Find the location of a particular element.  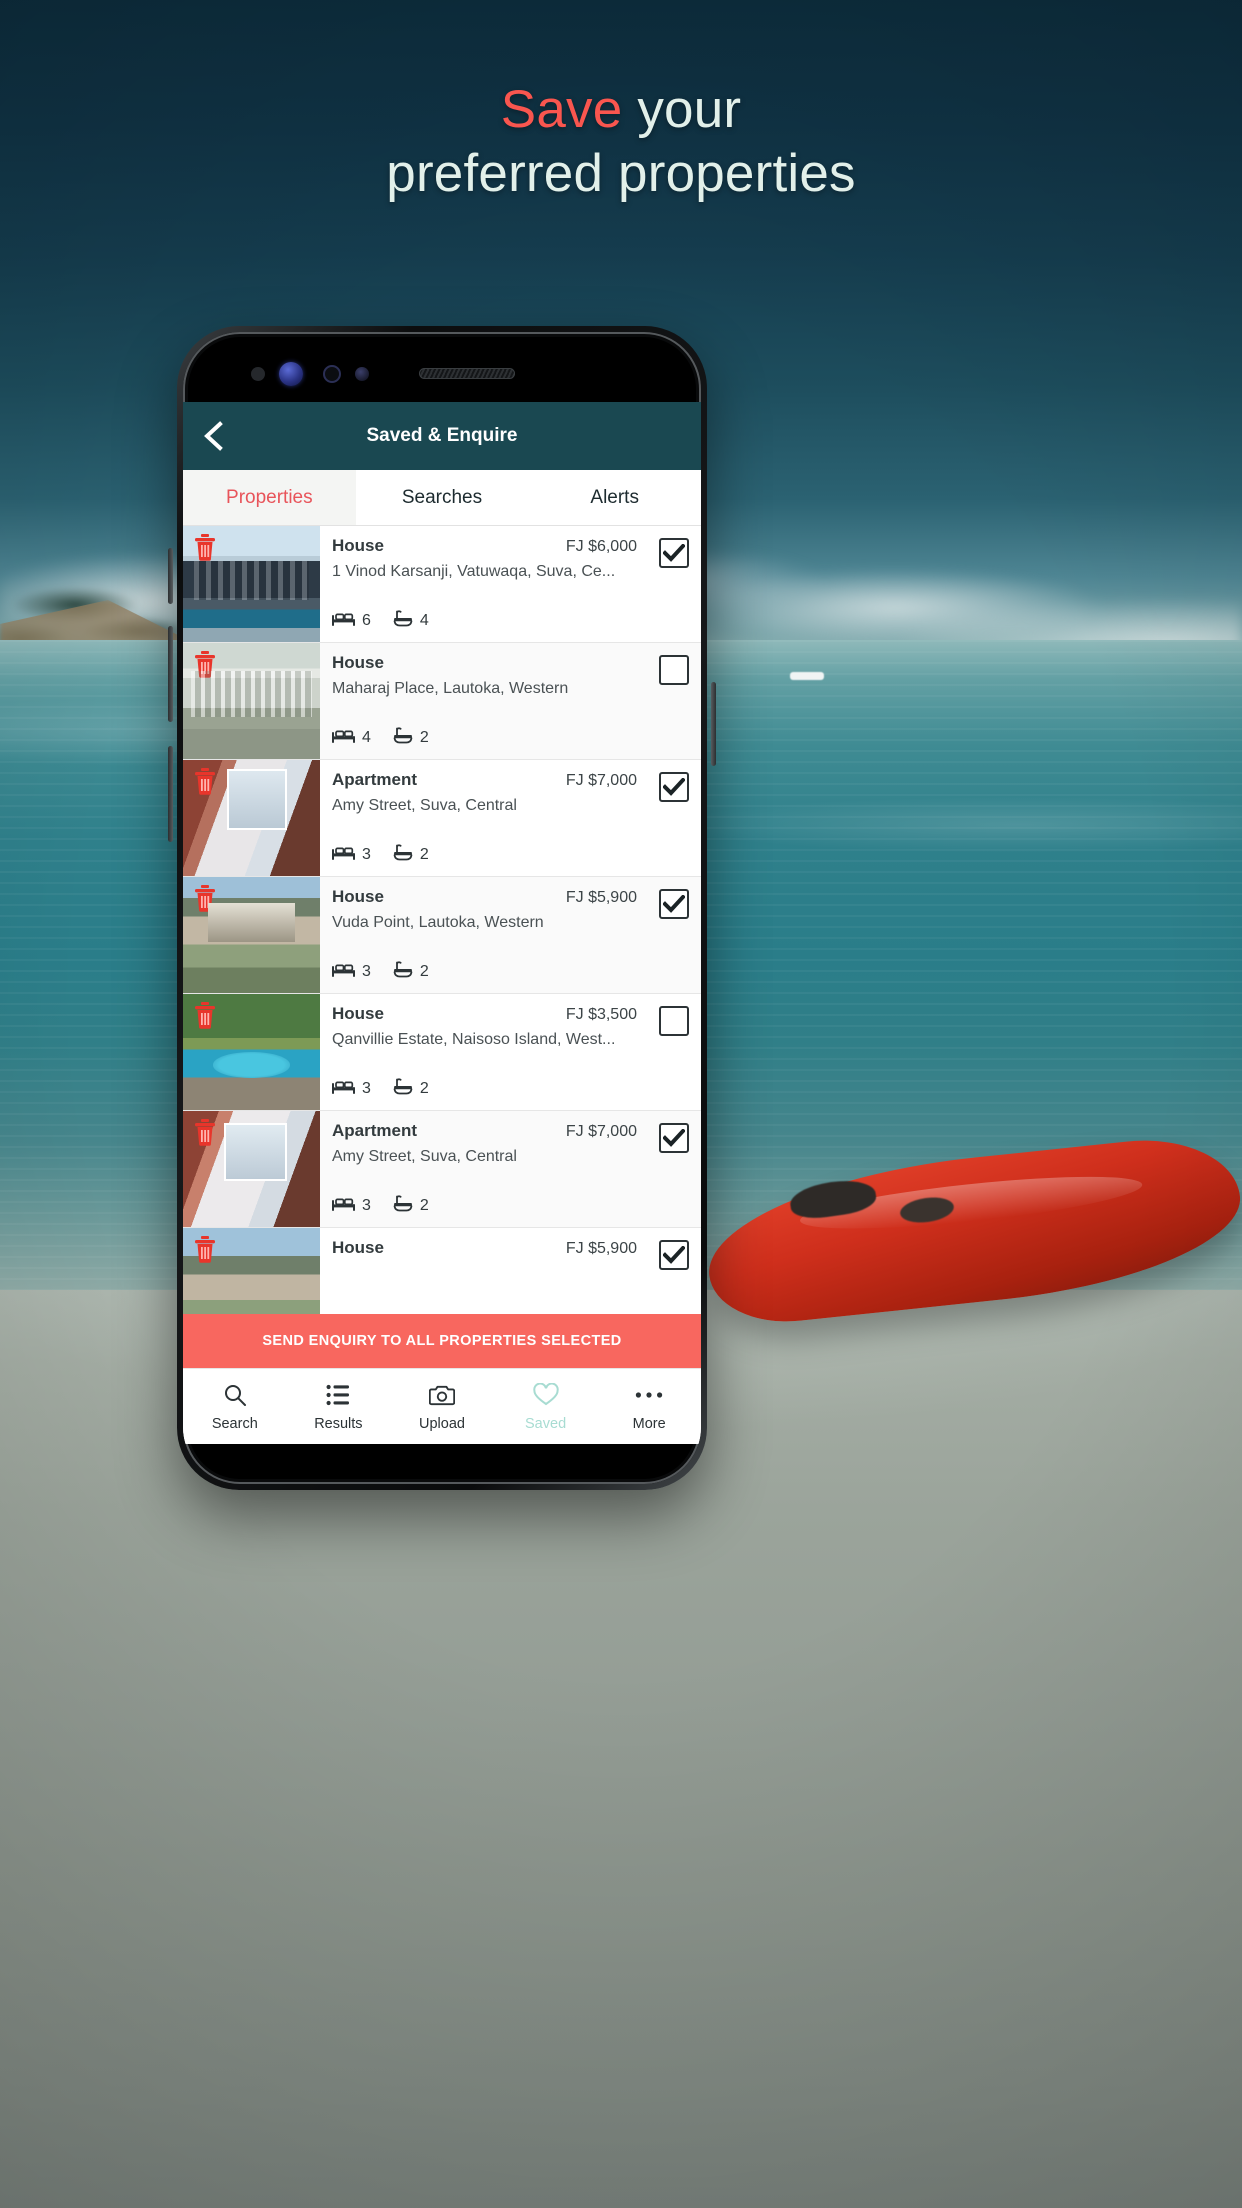

tab-alerts: Alerts is located at coordinates (614, 497).